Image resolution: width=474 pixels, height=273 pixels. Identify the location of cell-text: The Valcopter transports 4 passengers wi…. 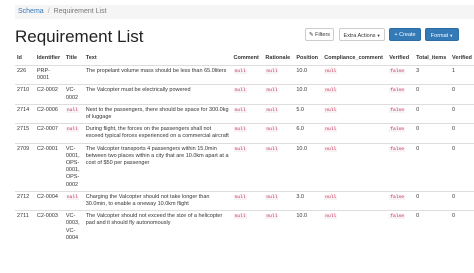
(157, 167).